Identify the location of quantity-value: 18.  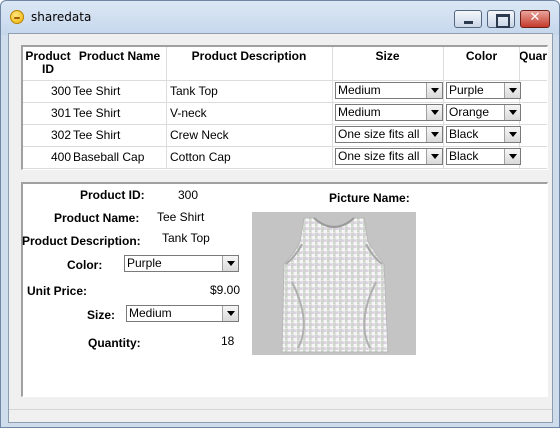
(228, 341).